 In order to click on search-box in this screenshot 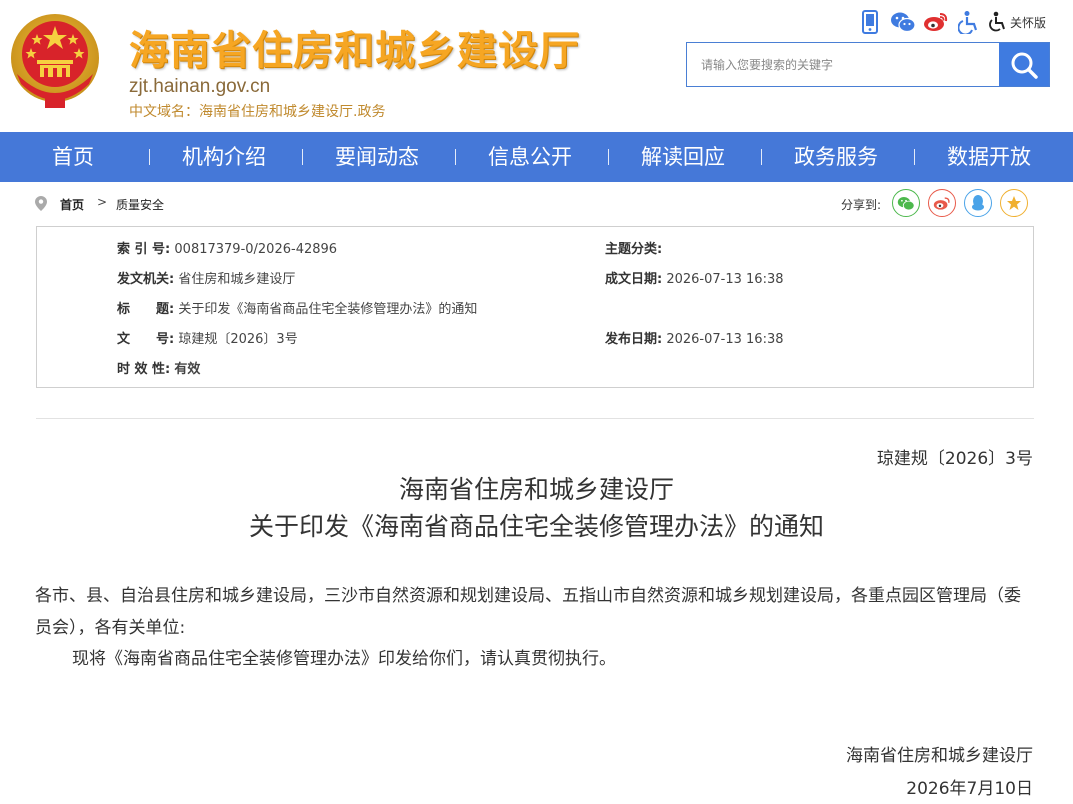, I will do `click(868, 64)`.